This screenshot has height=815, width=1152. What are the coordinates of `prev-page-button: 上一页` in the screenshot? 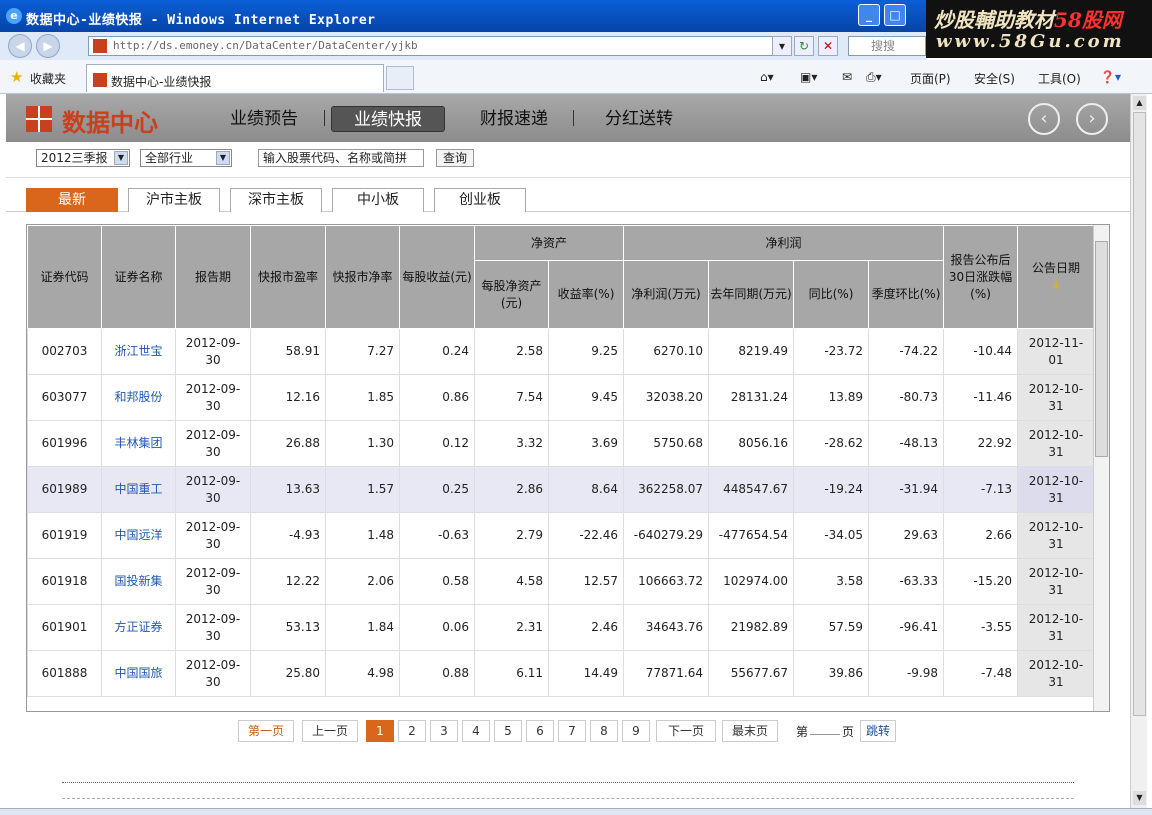 It's located at (330, 731).